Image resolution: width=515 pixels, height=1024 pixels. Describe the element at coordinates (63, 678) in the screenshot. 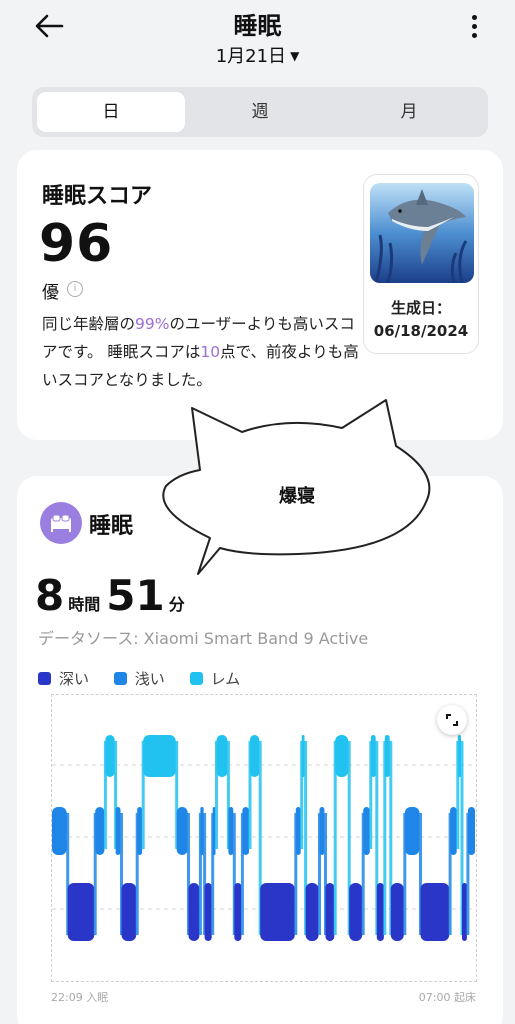

I see `legend-deep: 深い` at that location.